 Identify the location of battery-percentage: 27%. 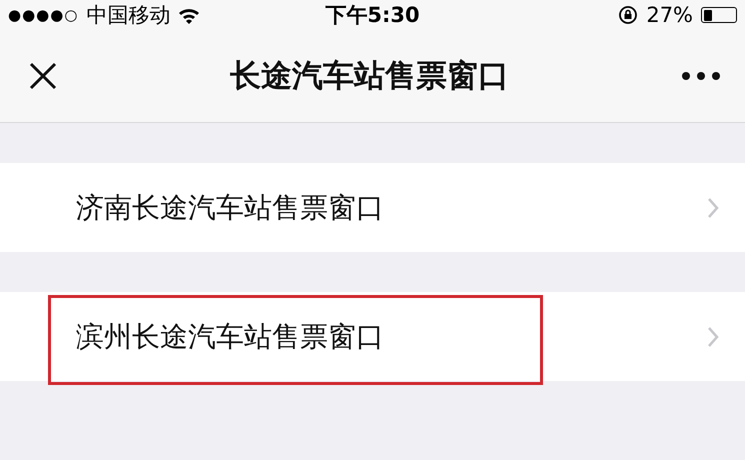
(670, 15).